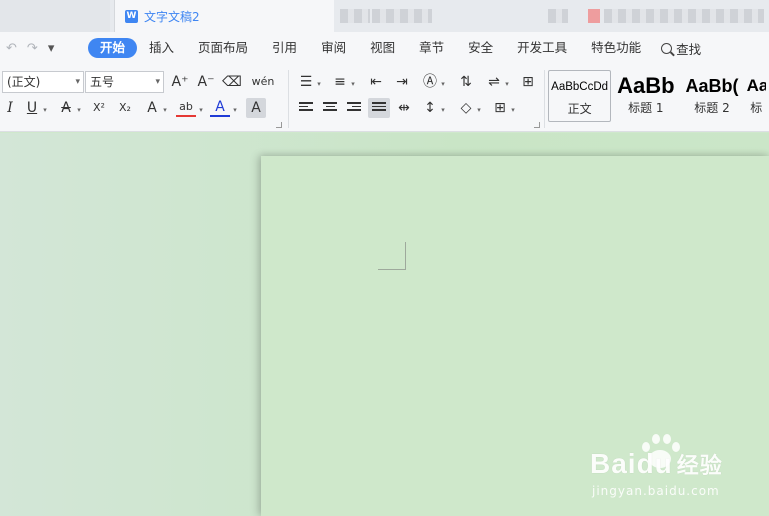 Image resolution: width=769 pixels, height=516 pixels. Describe the element at coordinates (113, 48) in the screenshot. I see `tab-home: 开始` at that location.